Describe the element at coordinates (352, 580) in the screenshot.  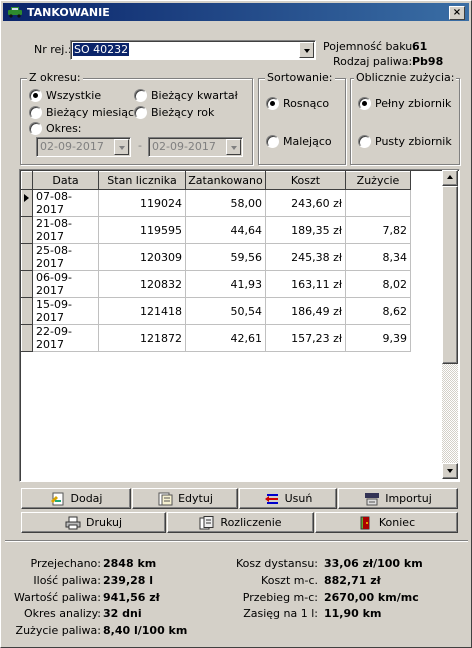
I see `summary-monthly-cost-value: 882,71 zł` at that location.